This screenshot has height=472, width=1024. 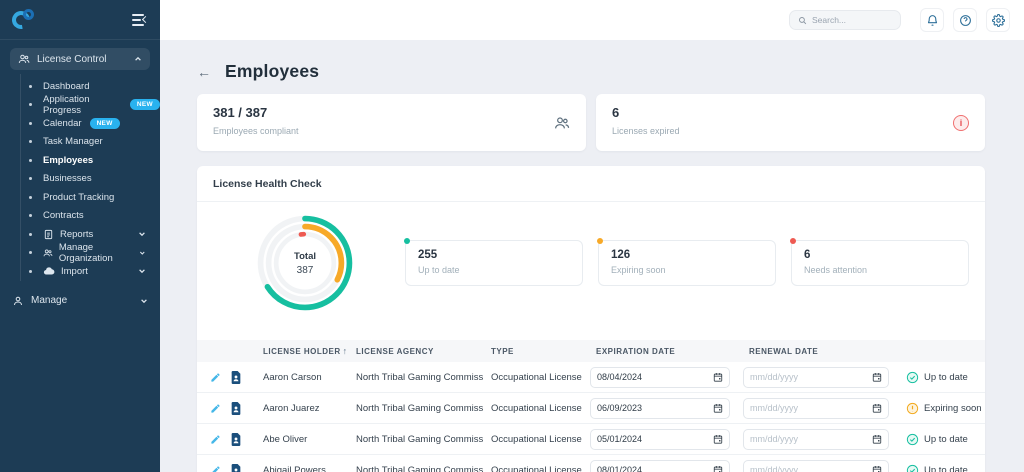 I want to click on notifications-button, so click(x=932, y=20).